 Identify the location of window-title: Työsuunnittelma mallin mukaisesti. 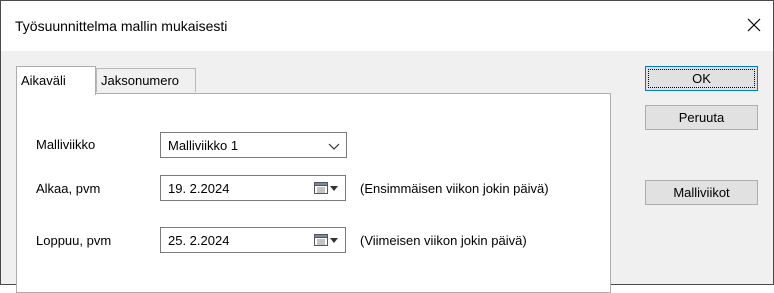
(121, 26).